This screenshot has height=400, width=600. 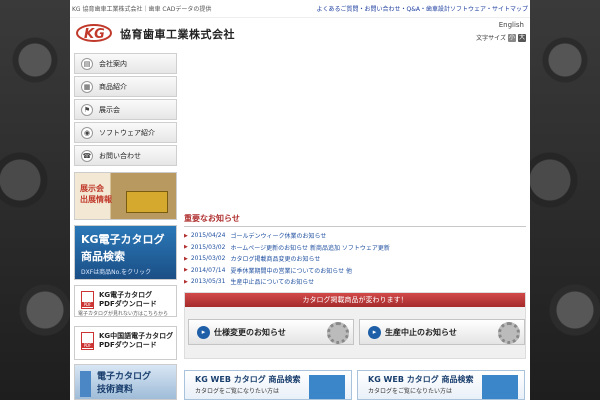 I want to click on chinese-pdf-download-banner: KG中国語電子カタログ PDFダウンロード, so click(x=125, y=343).